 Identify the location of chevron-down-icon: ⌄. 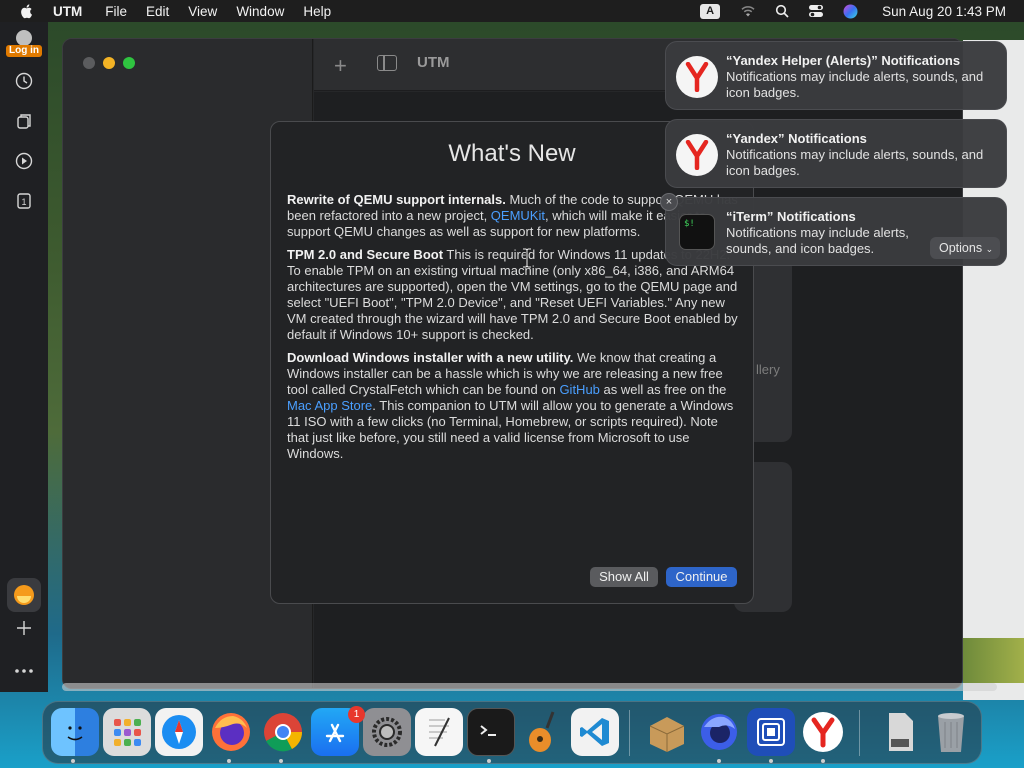
(989, 249).